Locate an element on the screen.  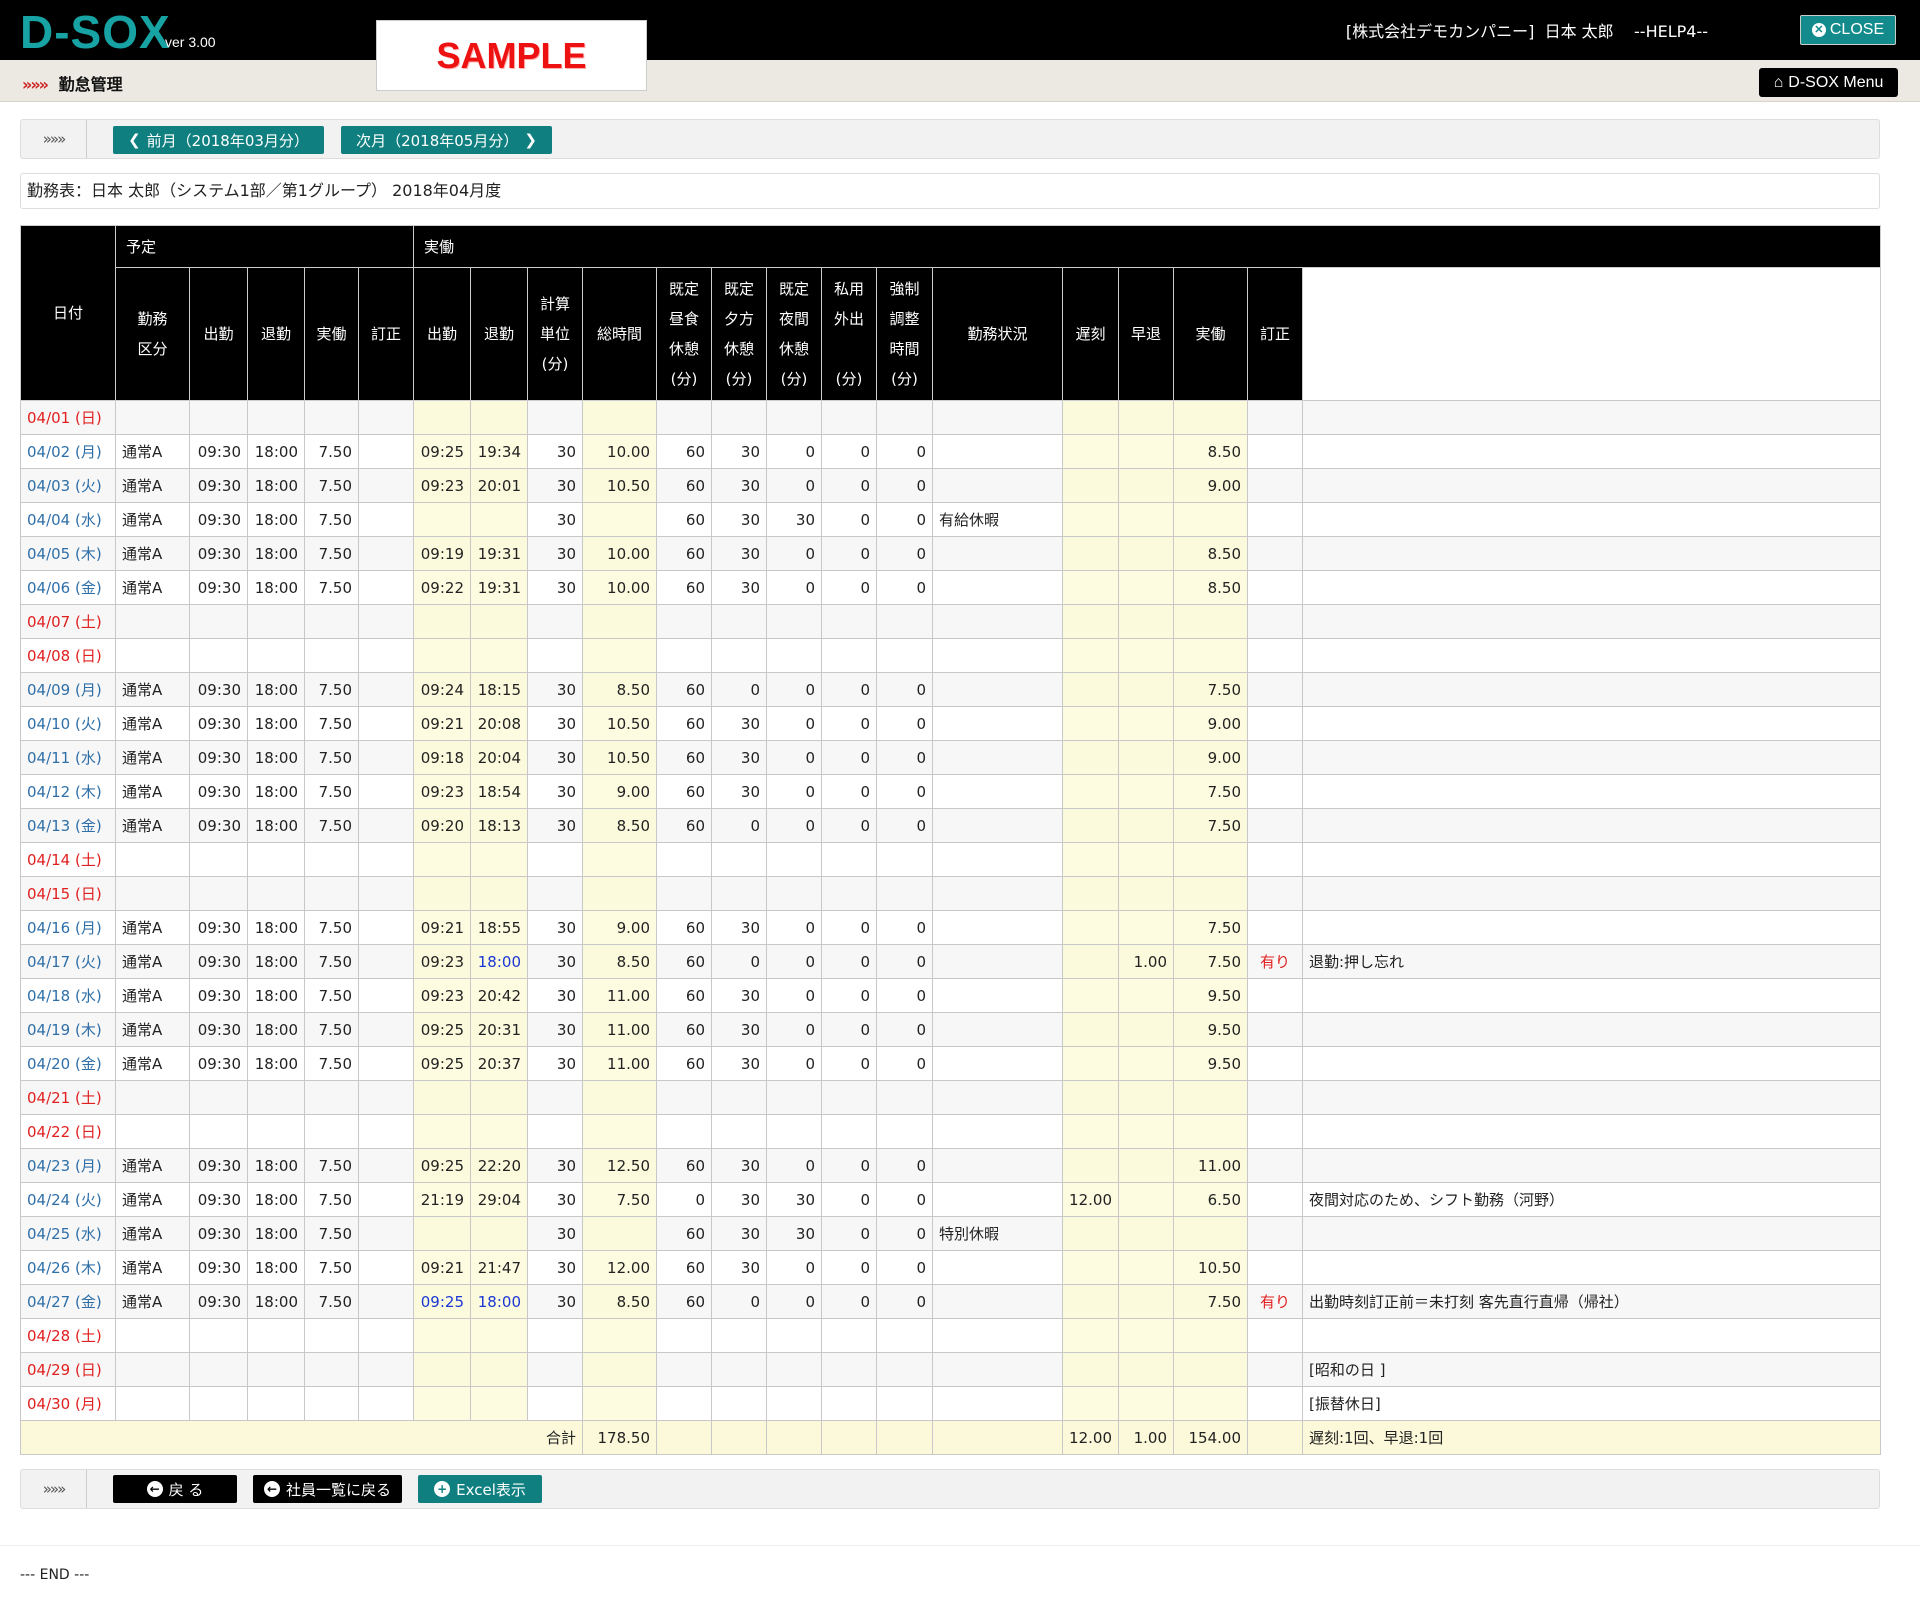
cell-plan-out is located at coordinates (276, 1131).